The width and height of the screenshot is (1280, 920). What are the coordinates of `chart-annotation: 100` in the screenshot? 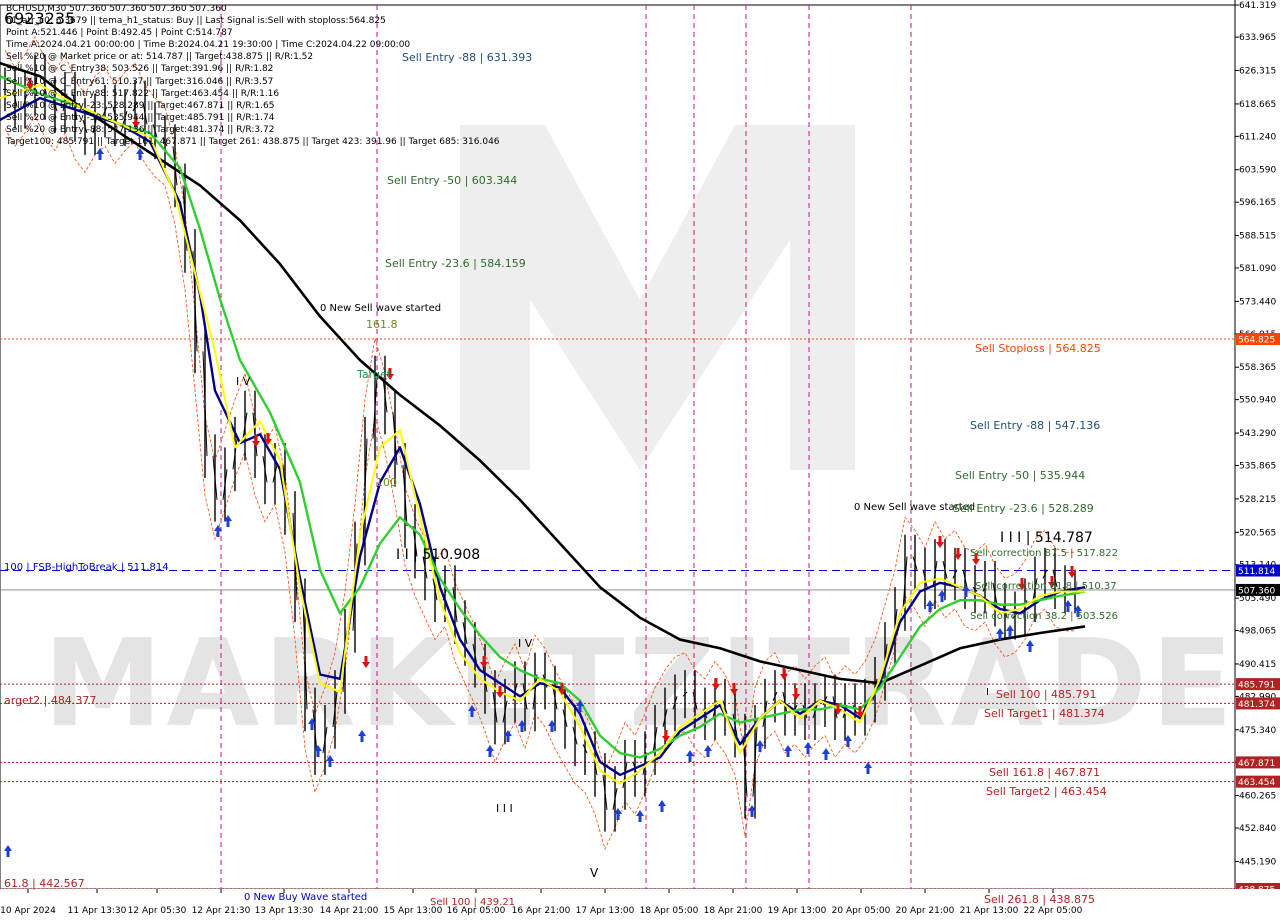 It's located at (386, 482).